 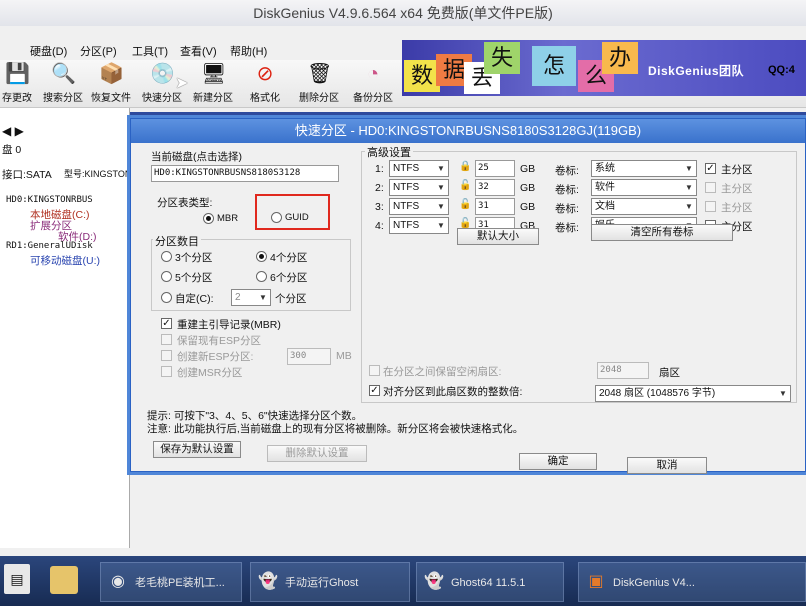 What do you see at coordinates (248, 51) in the screenshot?
I see `menu-help: 帮助(H)` at bounding box center [248, 51].